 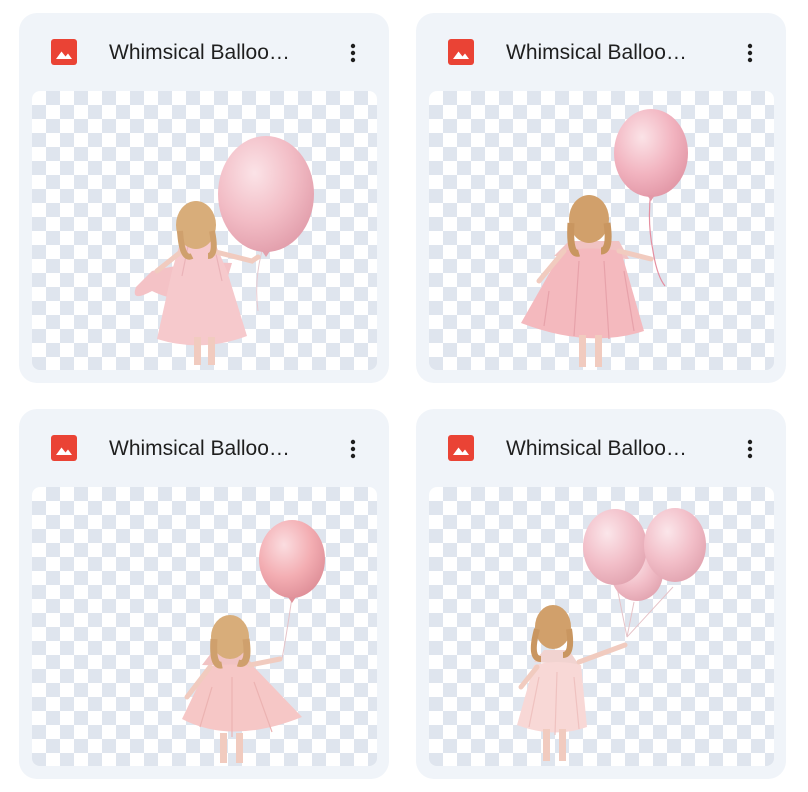 What do you see at coordinates (611, 634) in the screenshot?
I see `girl-with-balloons-image` at bounding box center [611, 634].